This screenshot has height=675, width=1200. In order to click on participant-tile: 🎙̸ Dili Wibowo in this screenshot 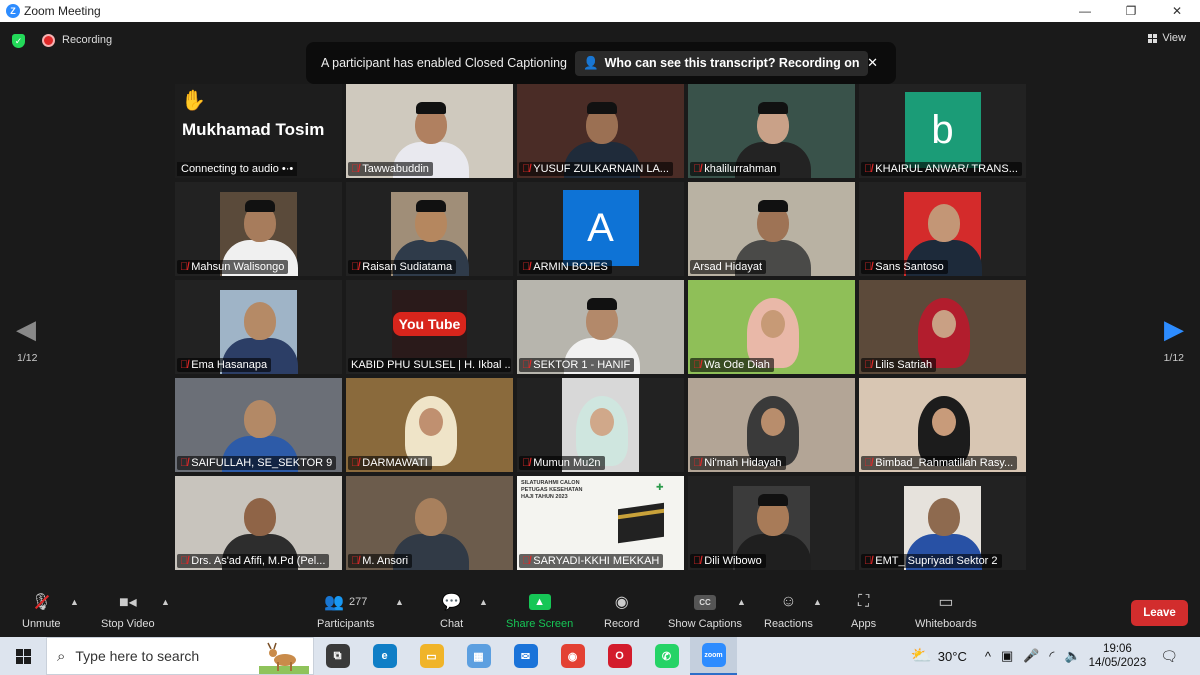, I will do `click(771, 523)`.